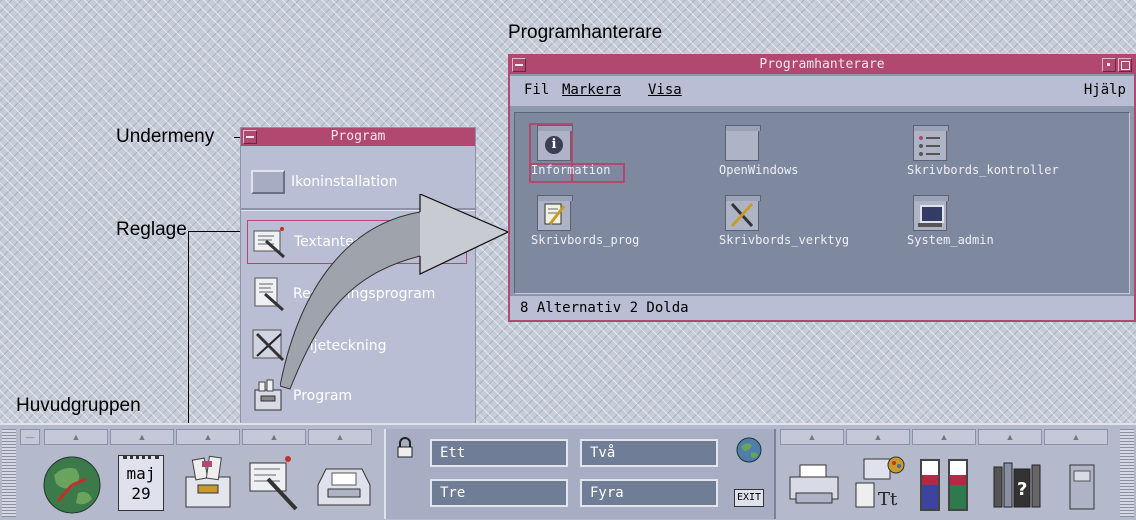 Image resolution: width=1136 pixels, height=520 pixels. I want to click on callout-main-group: Huvudgruppen, so click(78, 405).